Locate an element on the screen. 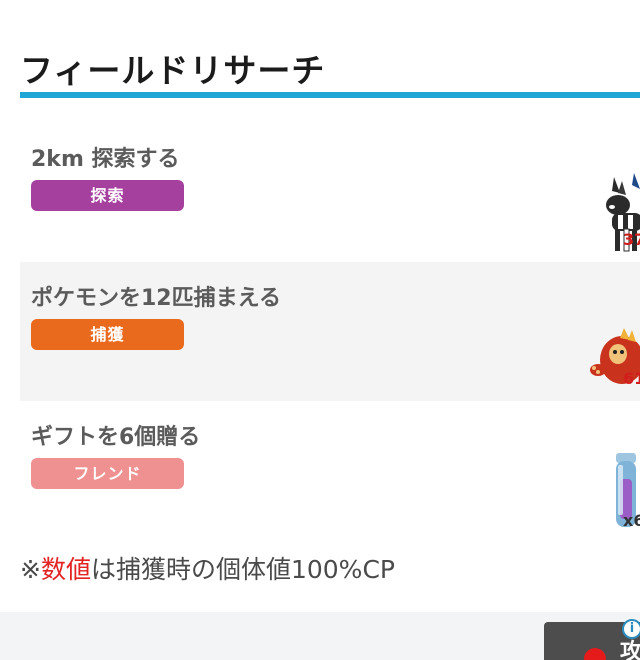  reward-cp: 37 is located at coordinates (631, 239).